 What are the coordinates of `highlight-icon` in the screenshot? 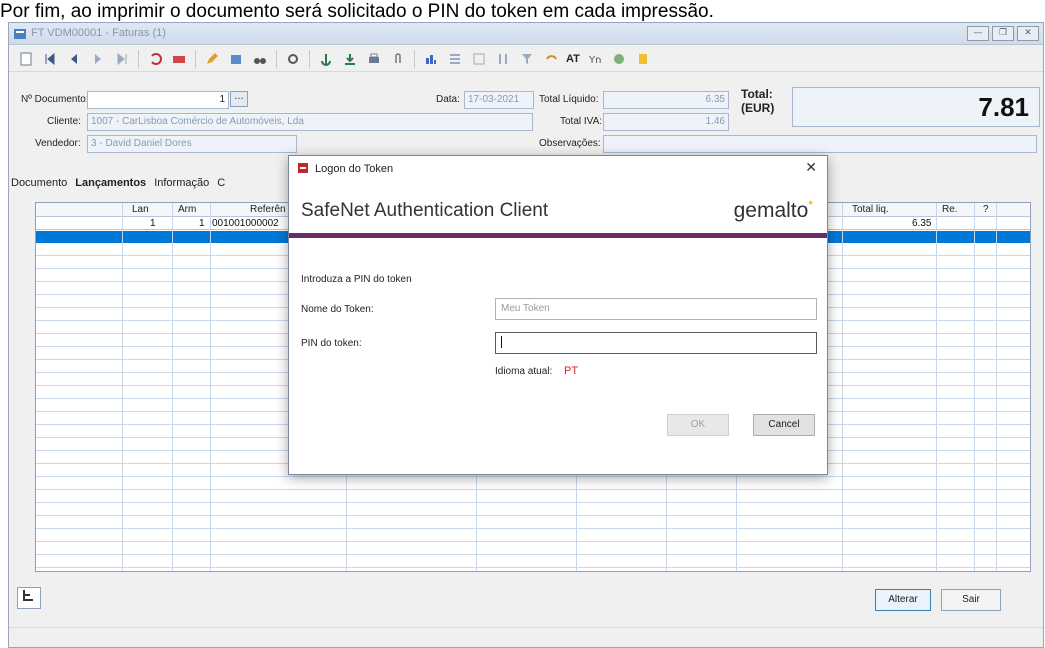 It's located at (643, 59).